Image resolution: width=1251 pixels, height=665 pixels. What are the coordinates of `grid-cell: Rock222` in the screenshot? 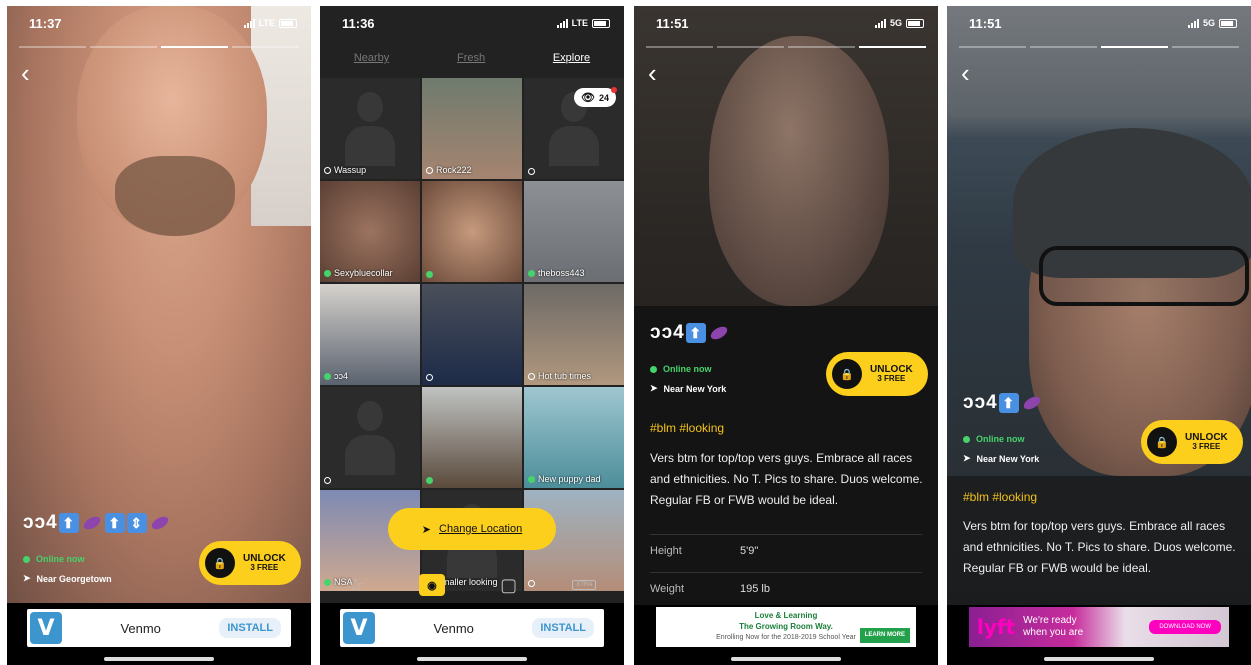 It's located at (472, 128).